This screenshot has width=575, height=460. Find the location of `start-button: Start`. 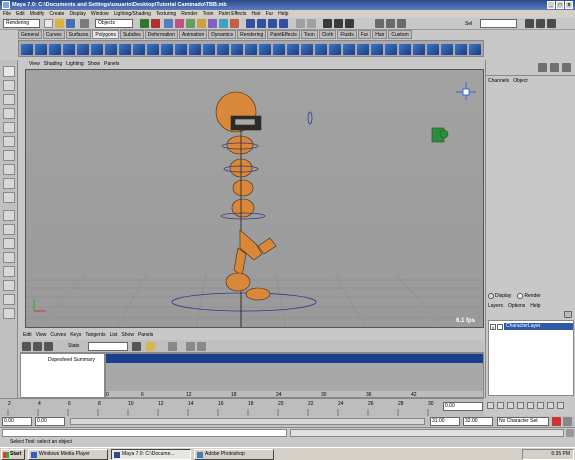

start-button: Start is located at coordinates (13, 454).